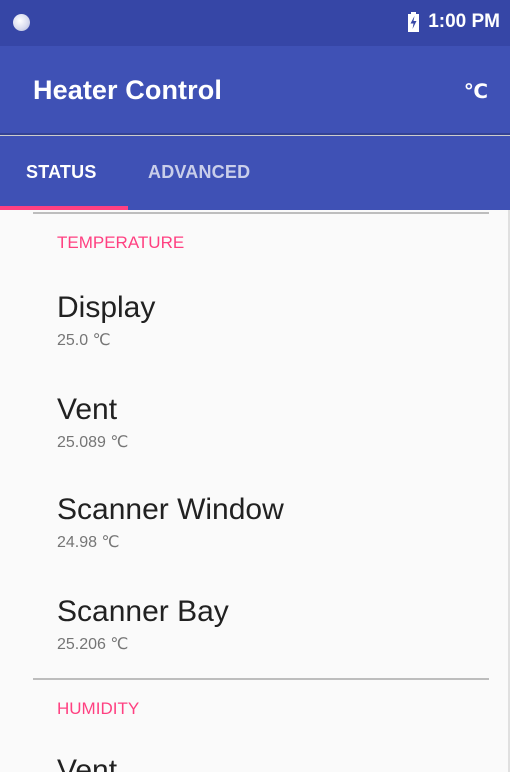  Describe the element at coordinates (199, 173) in the screenshot. I see `tab-advanced: ADVANCED` at that location.